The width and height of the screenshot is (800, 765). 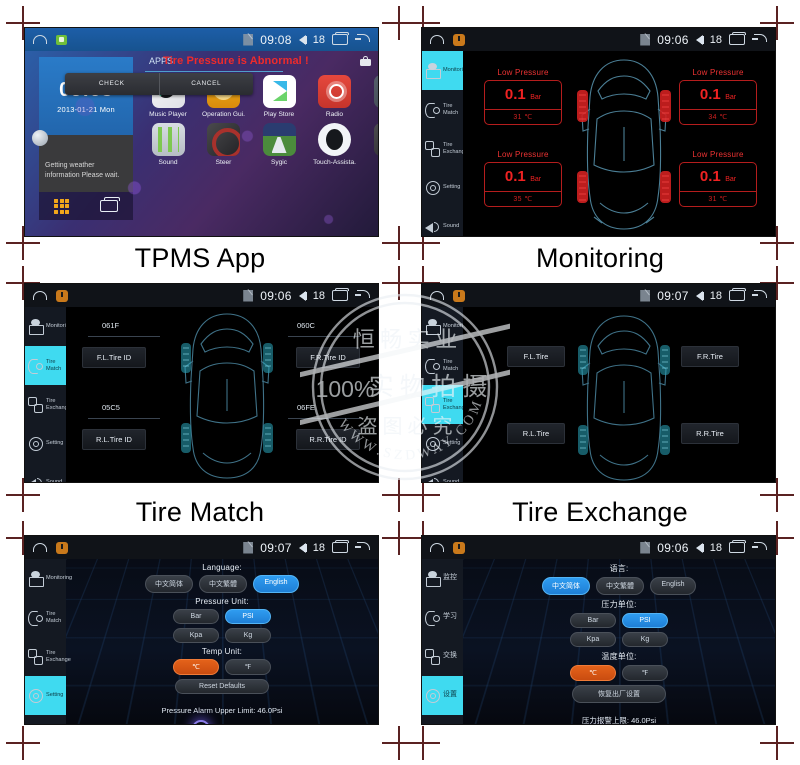 I want to click on sidebar-item-setting-zh: 设置, so click(x=442, y=695).